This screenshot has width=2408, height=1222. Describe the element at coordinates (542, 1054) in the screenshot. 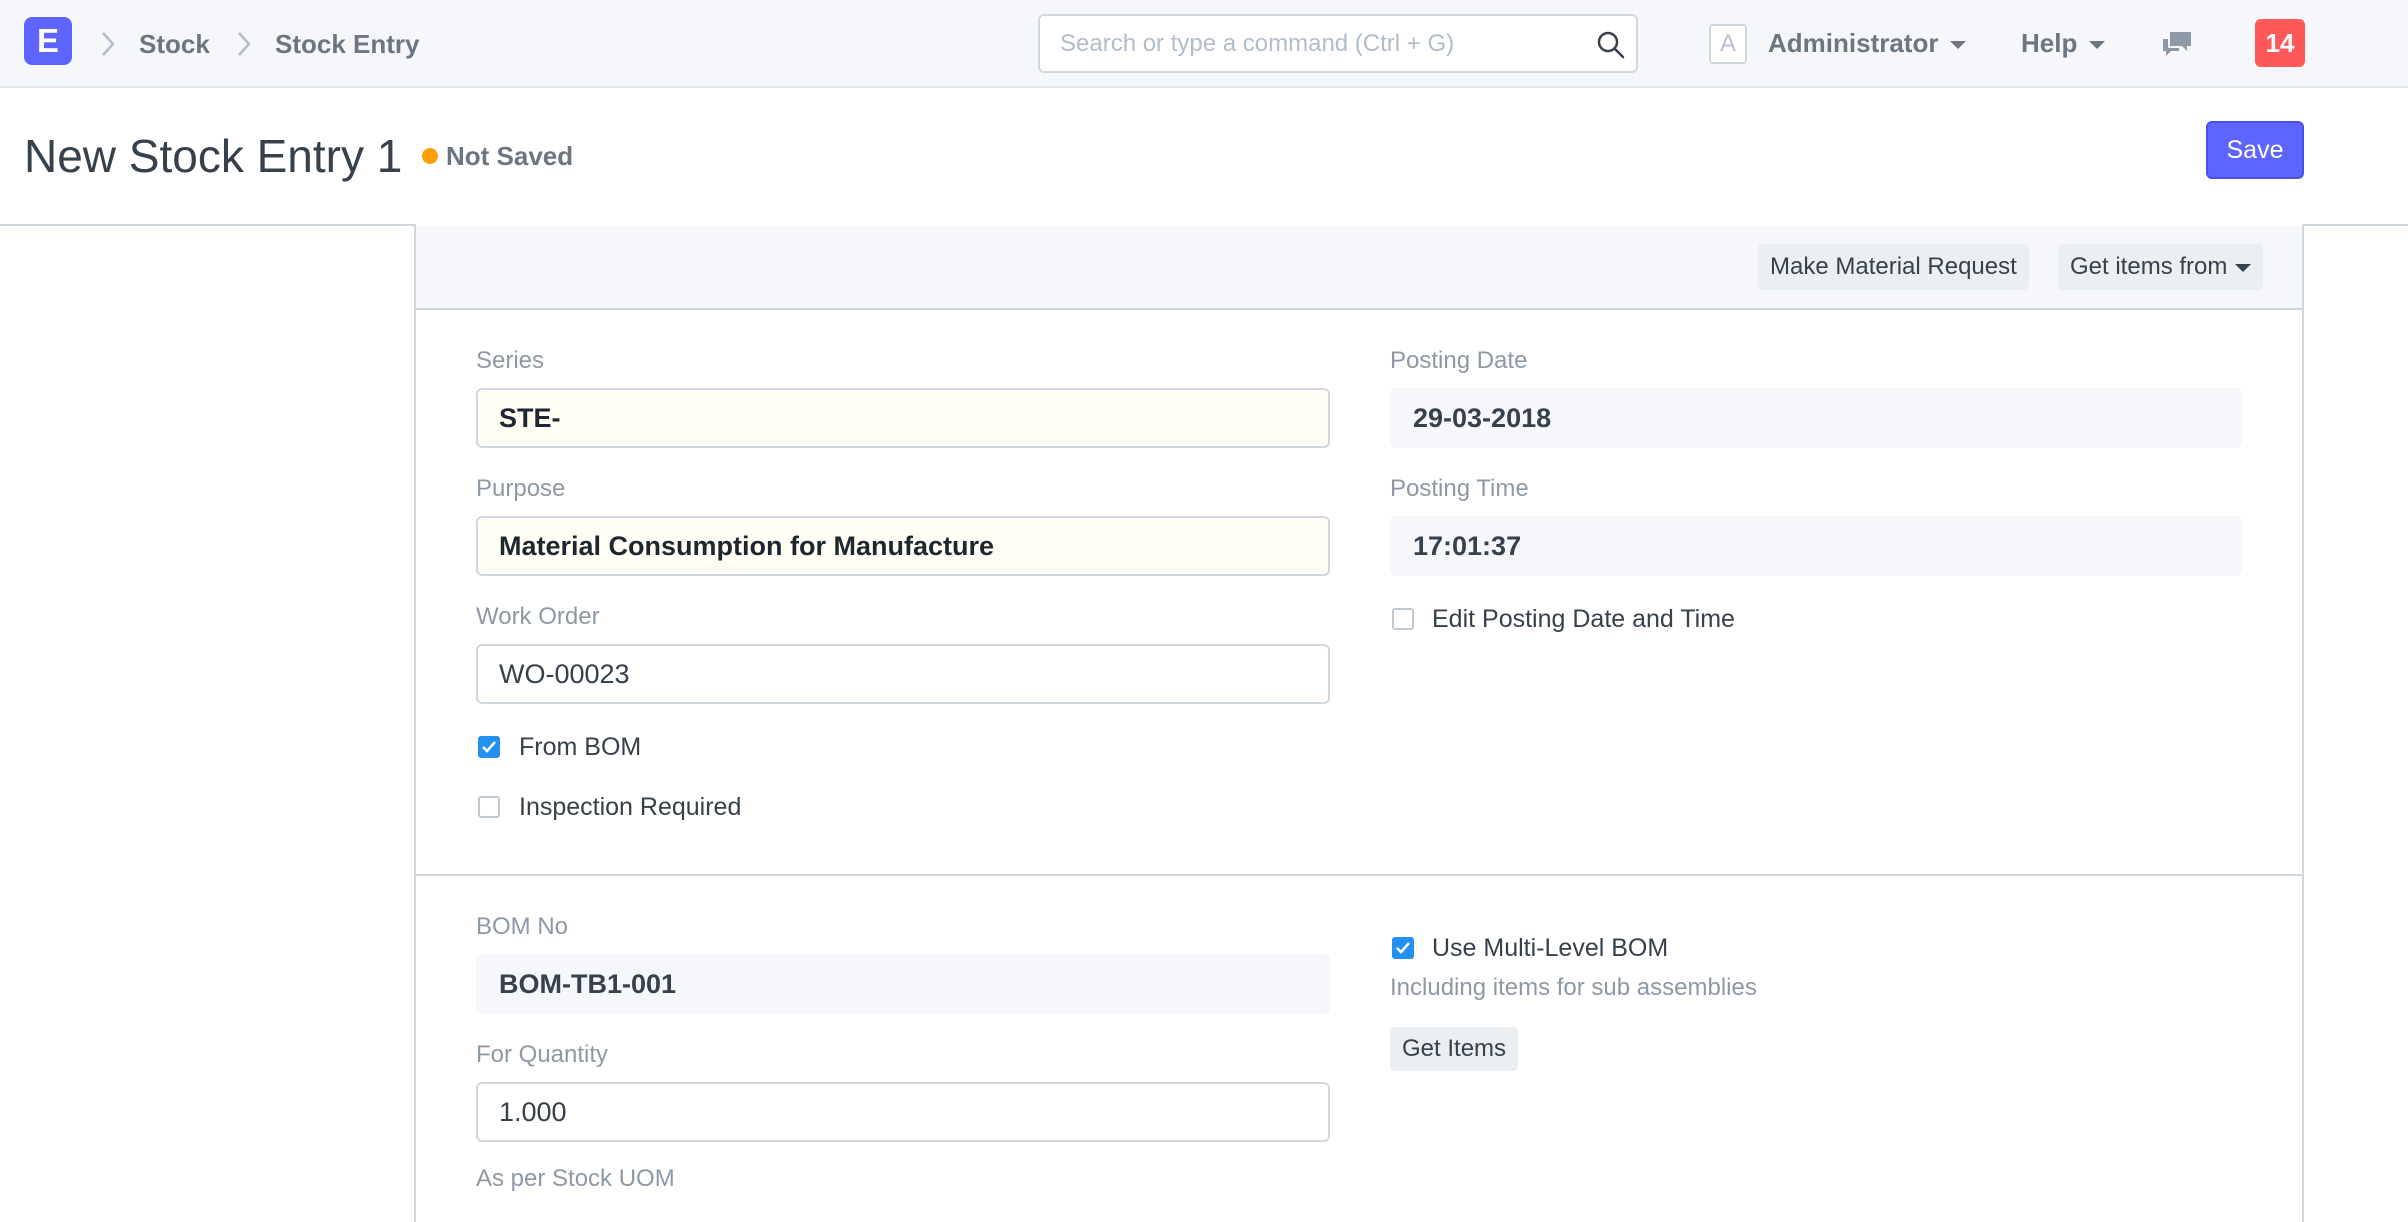

I see `for-quantity-label: For Quantity` at that location.